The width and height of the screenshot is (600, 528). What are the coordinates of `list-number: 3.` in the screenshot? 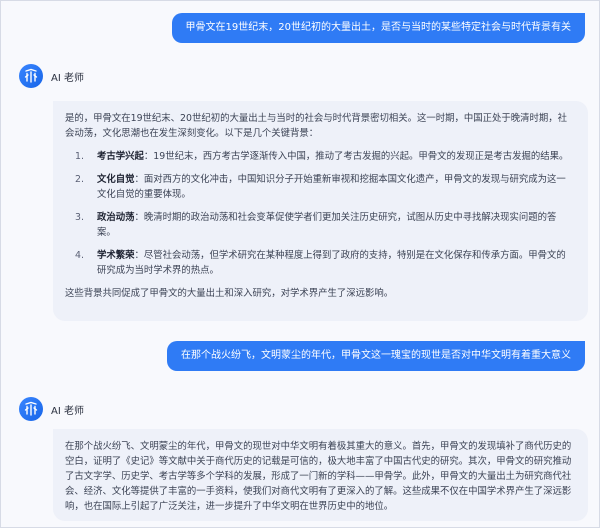 It's located at (79, 217).